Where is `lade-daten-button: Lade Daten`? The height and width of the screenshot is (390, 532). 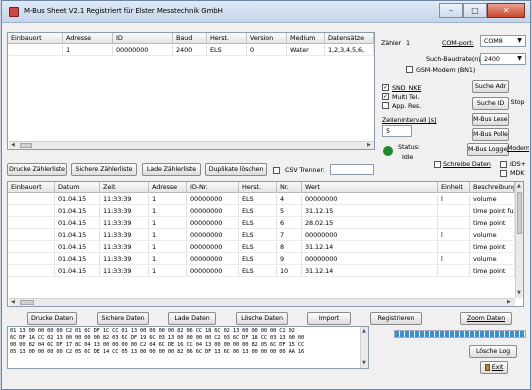 lade-daten-button: Lade Daten is located at coordinates (192, 318).